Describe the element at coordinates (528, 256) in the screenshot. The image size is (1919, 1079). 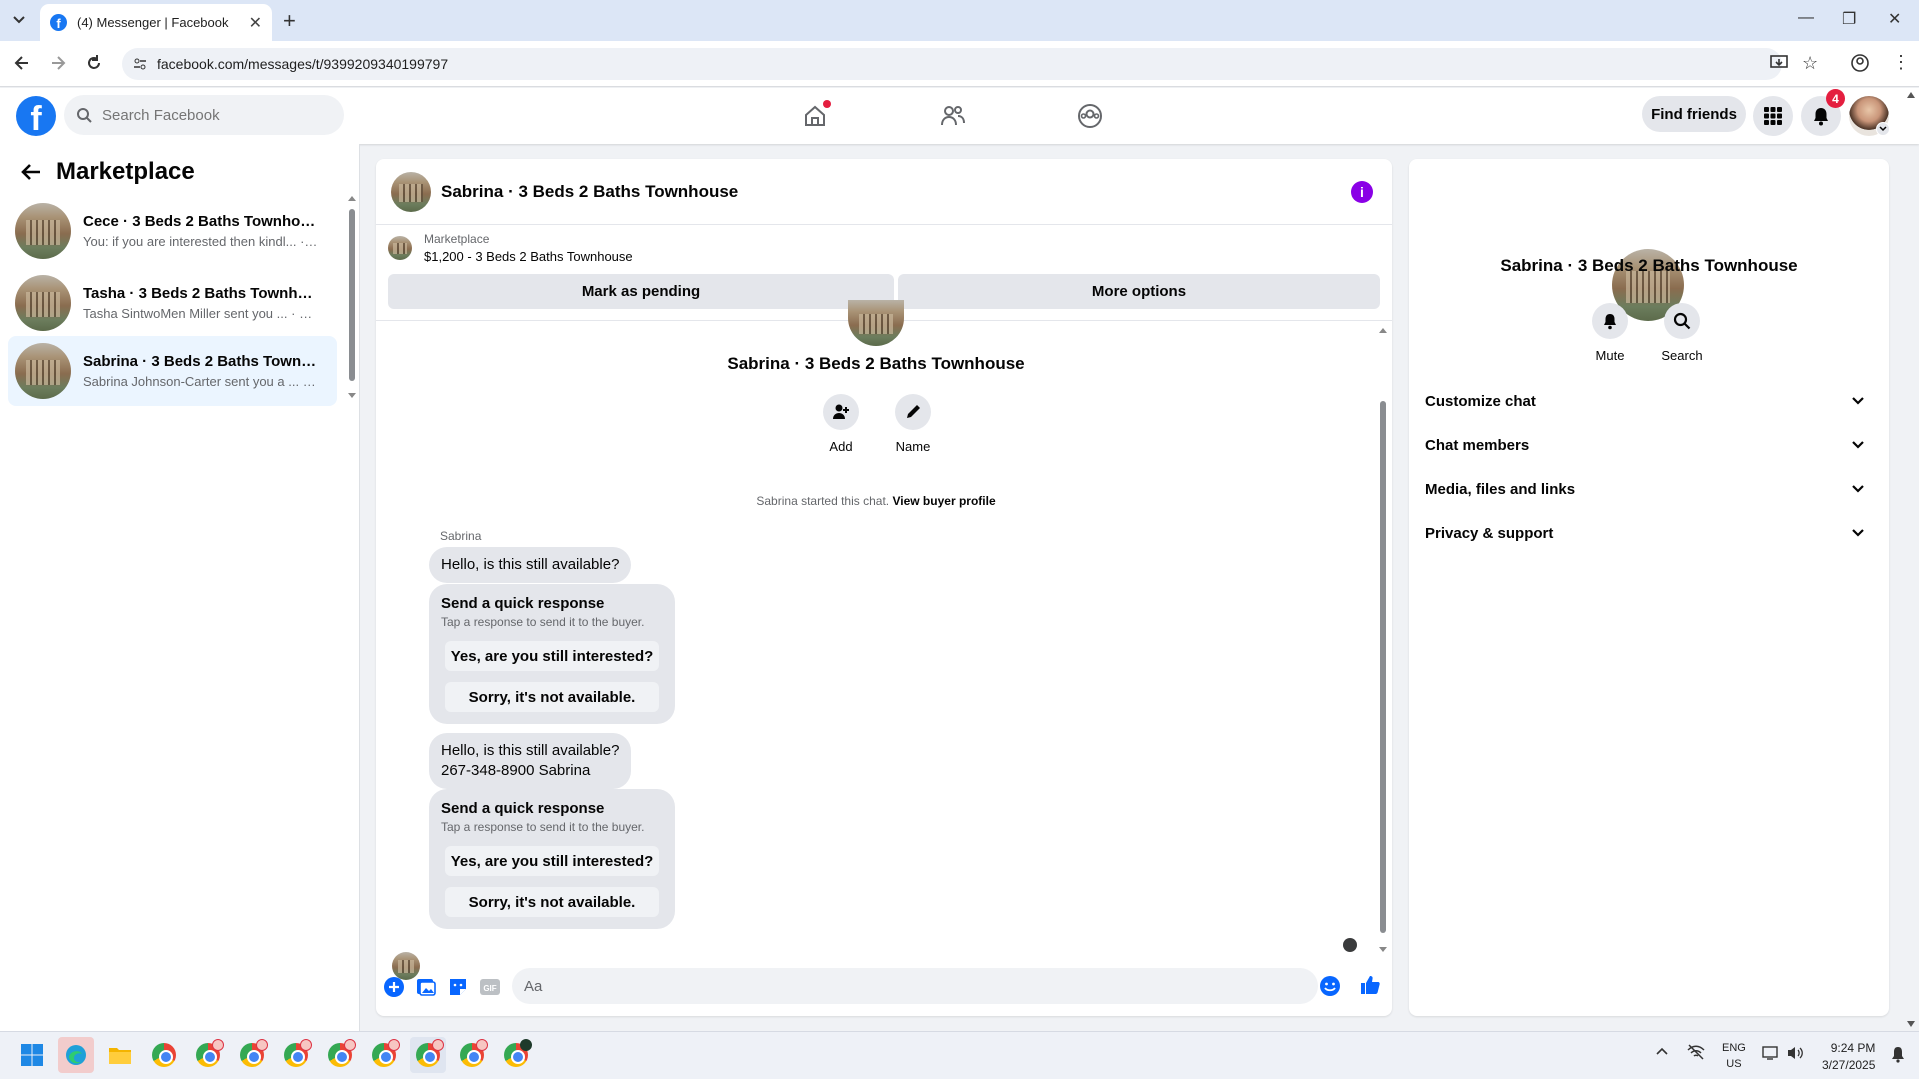
I see `listing-title: $1,200 - 3 Beds 2 Baths Townhouse` at that location.